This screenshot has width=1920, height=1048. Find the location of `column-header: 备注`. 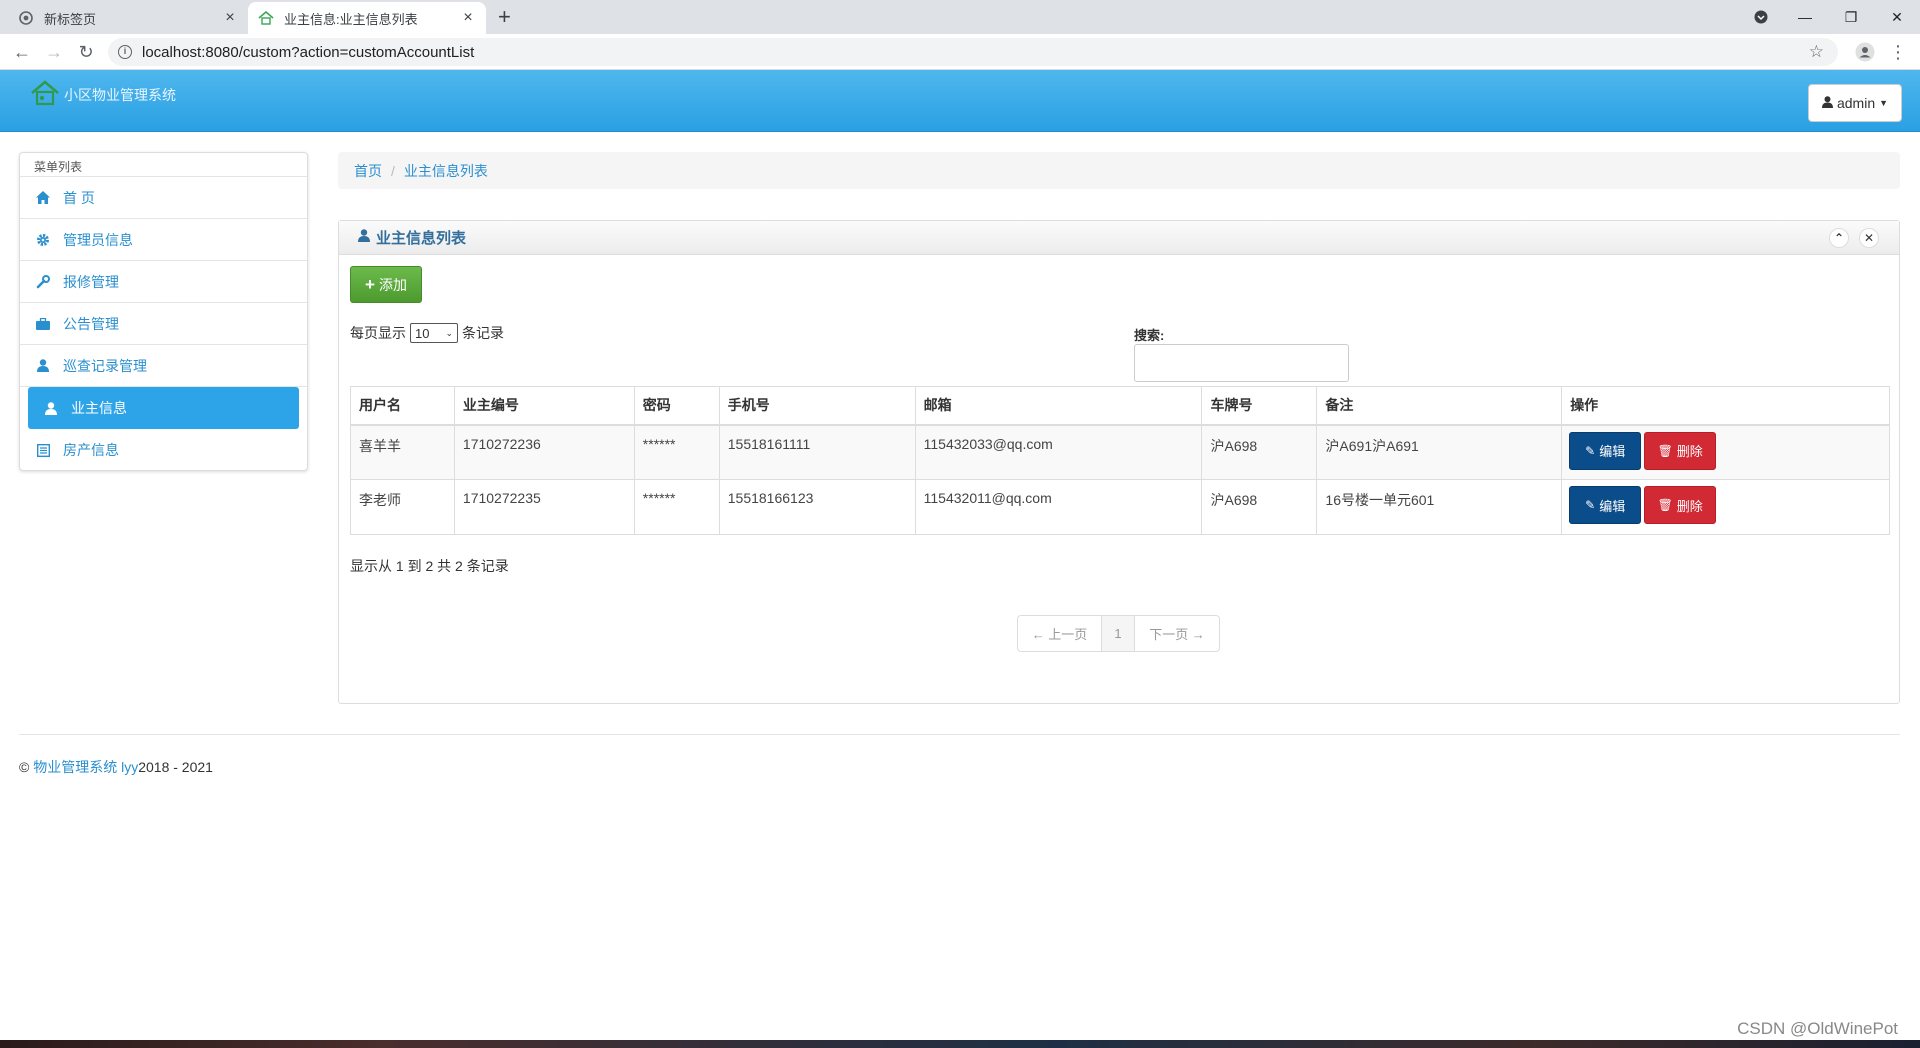

column-header: 备注 is located at coordinates (1439, 406).